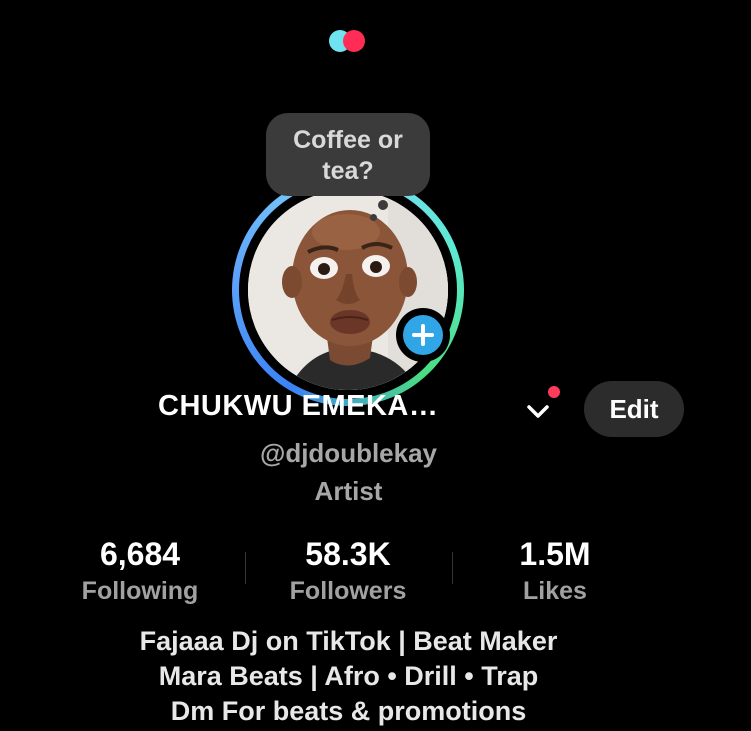  I want to click on stat-following: 6,684 Following, so click(140, 571).